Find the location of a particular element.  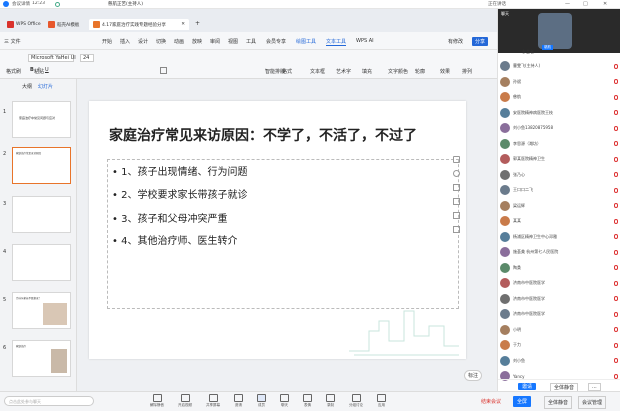

tab-outline: 大纲 is located at coordinates (27, 86).